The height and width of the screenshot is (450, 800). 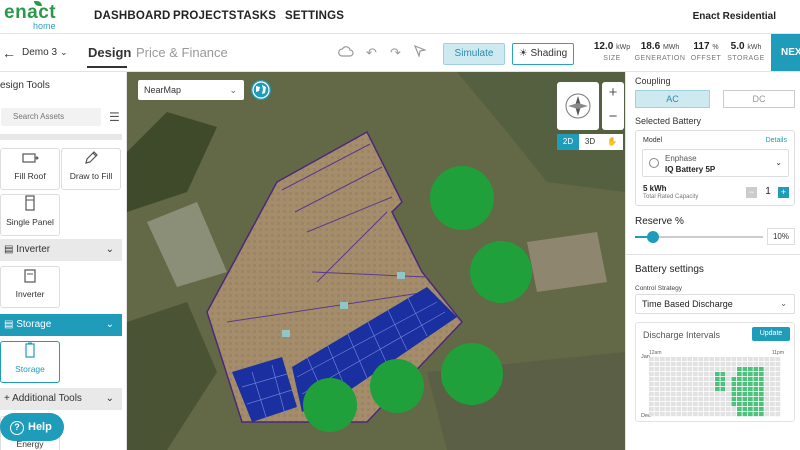 What do you see at coordinates (568, 142) in the screenshot?
I see `view-2d-button: 2D` at bounding box center [568, 142].